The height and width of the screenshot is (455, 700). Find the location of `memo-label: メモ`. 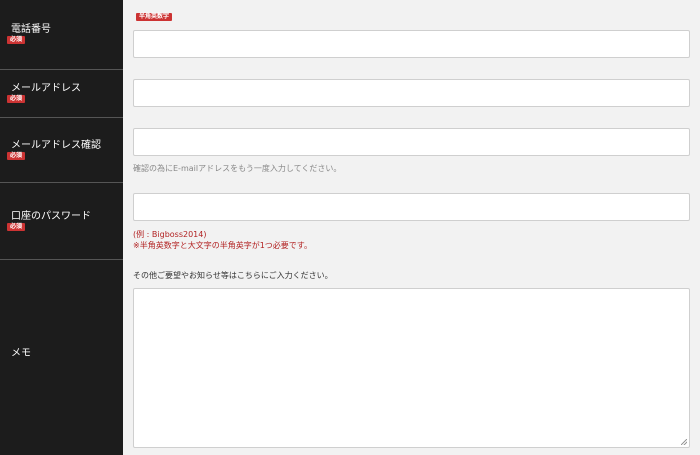

memo-label: メモ is located at coordinates (21, 353).